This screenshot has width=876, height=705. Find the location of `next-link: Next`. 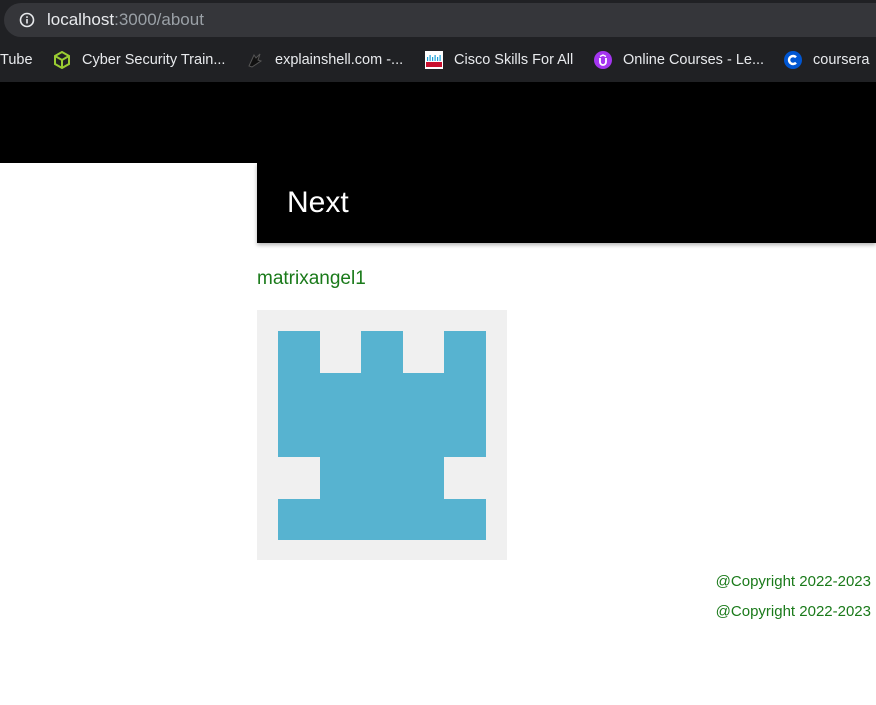

next-link: Next is located at coordinates (318, 203).